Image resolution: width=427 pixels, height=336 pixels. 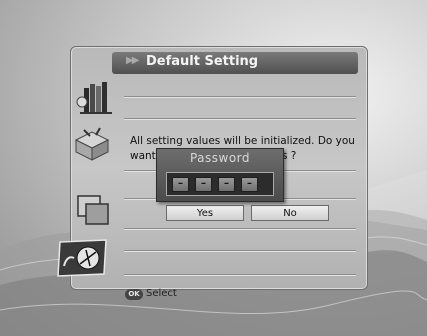 What do you see at coordinates (202, 61) in the screenshot?
I see `page-title: Default Setting` at bounding box center [202, 61].